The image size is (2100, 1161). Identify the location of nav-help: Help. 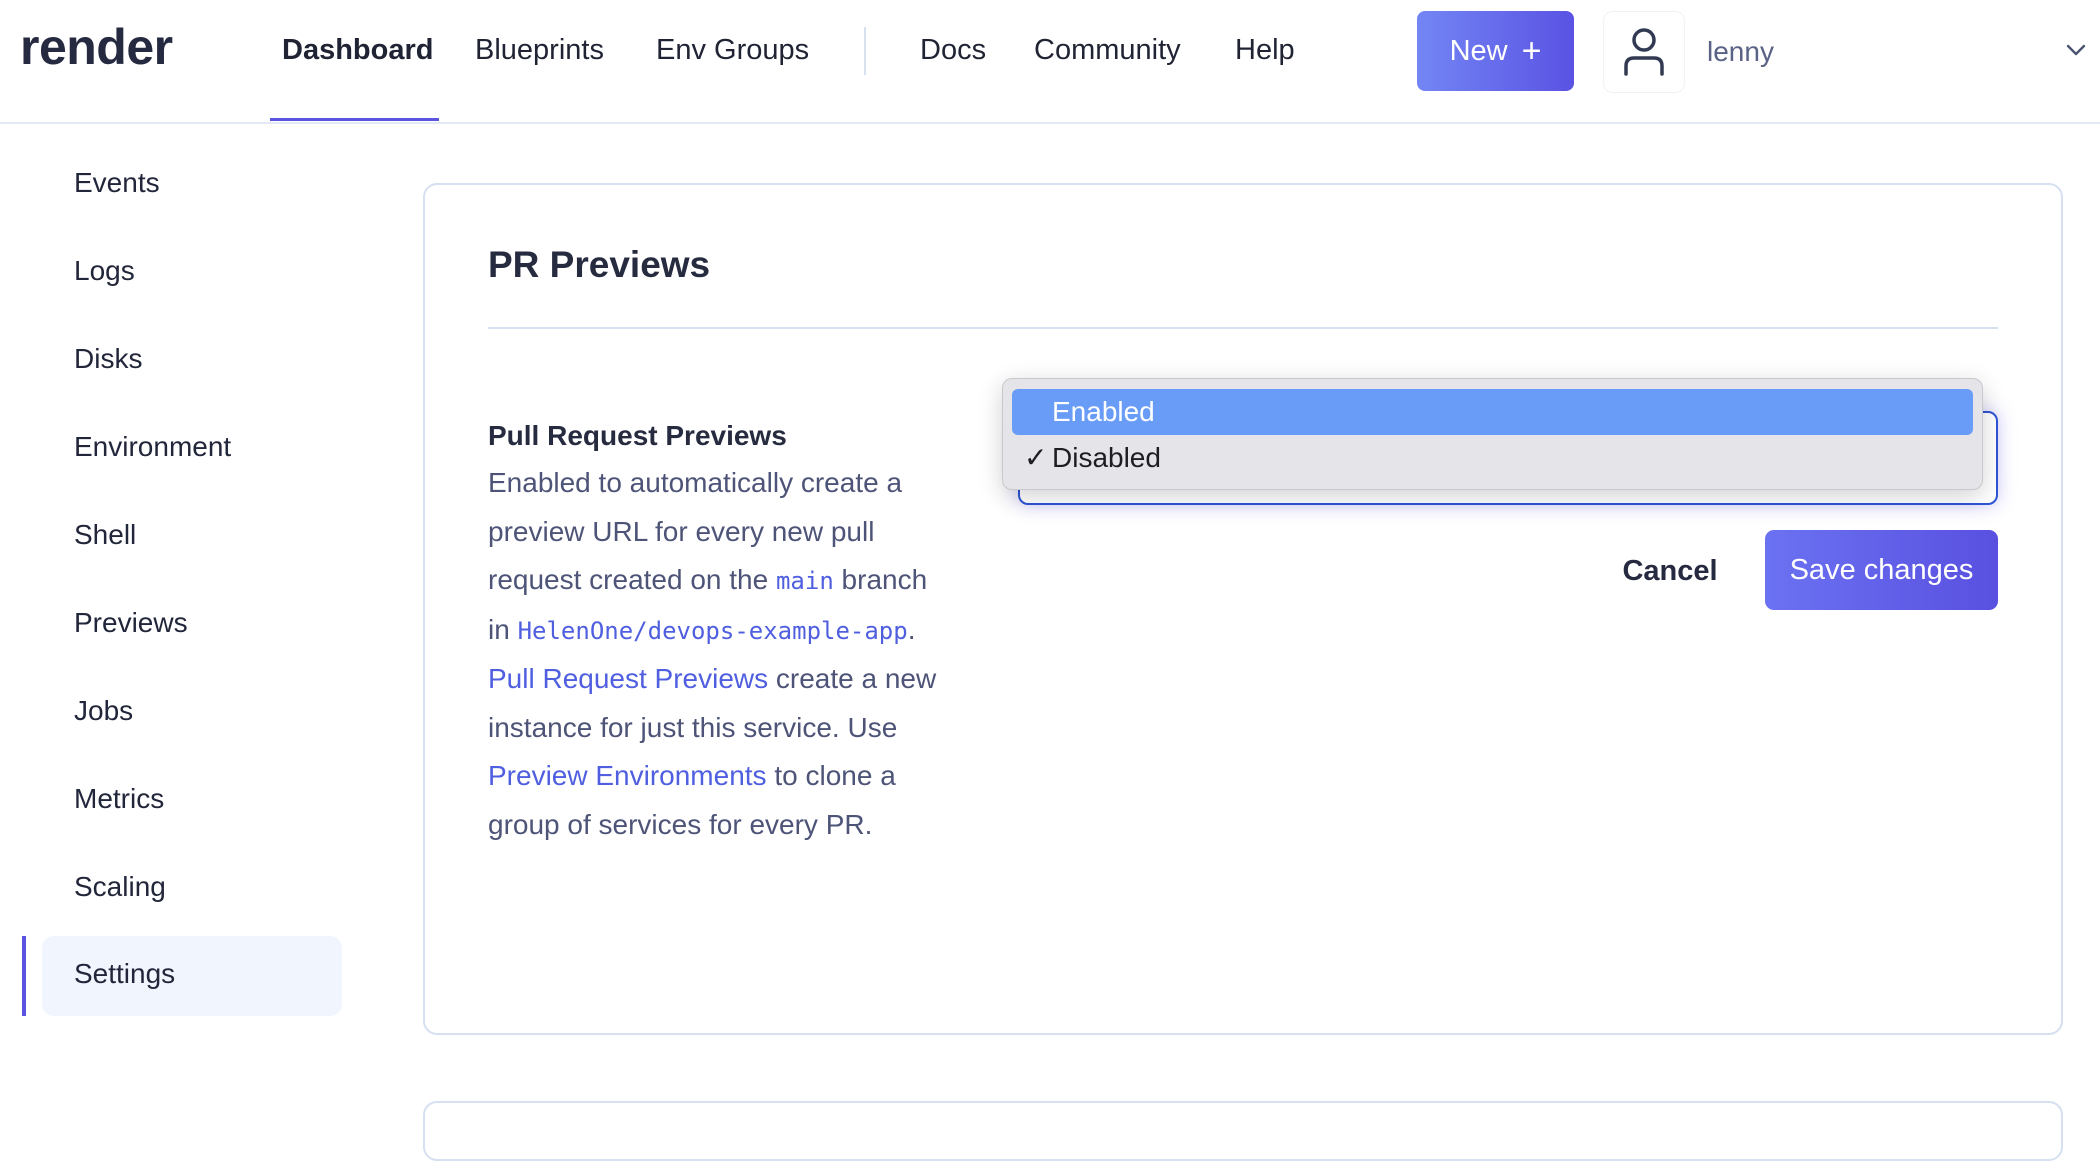
(1265, 50).